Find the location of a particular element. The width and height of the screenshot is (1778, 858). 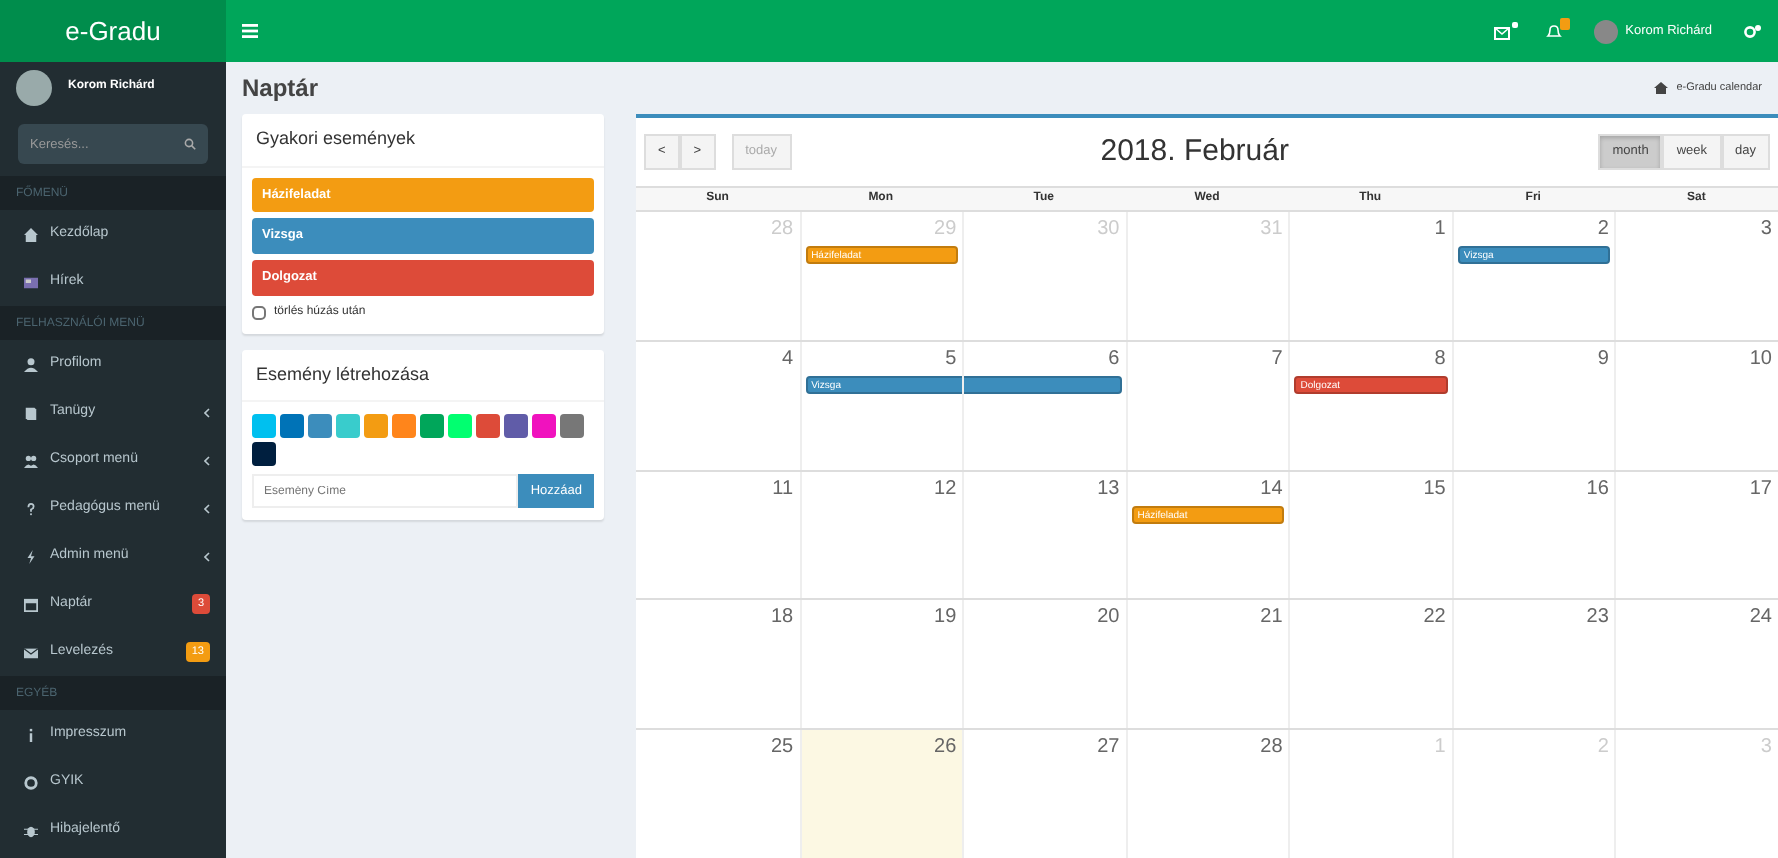

day-number: 26 is located at coordinates (945, 748).